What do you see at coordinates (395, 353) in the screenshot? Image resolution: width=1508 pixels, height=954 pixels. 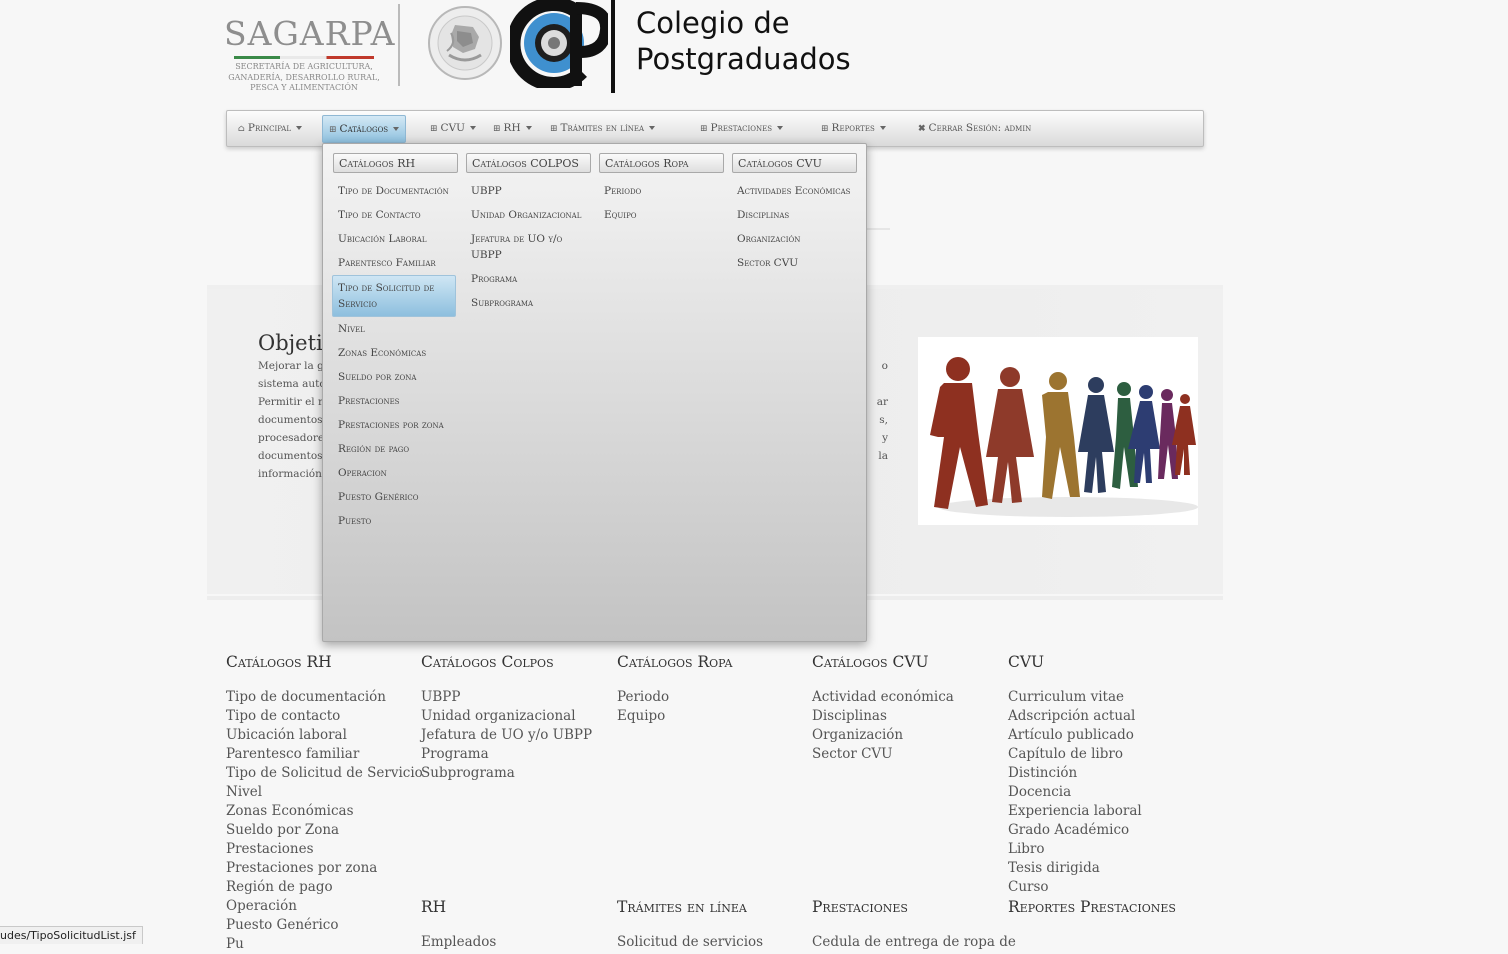 I see `dropdown-item: Zonas Económicas` at bounding box center [395, 353].